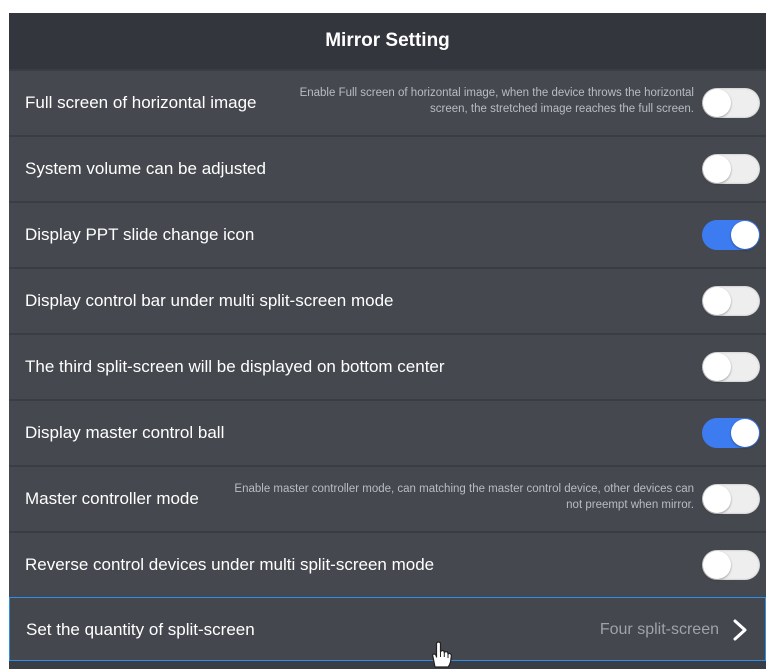  I want to click on setting-label: Display PPT slide change icon, so click(140, 234).